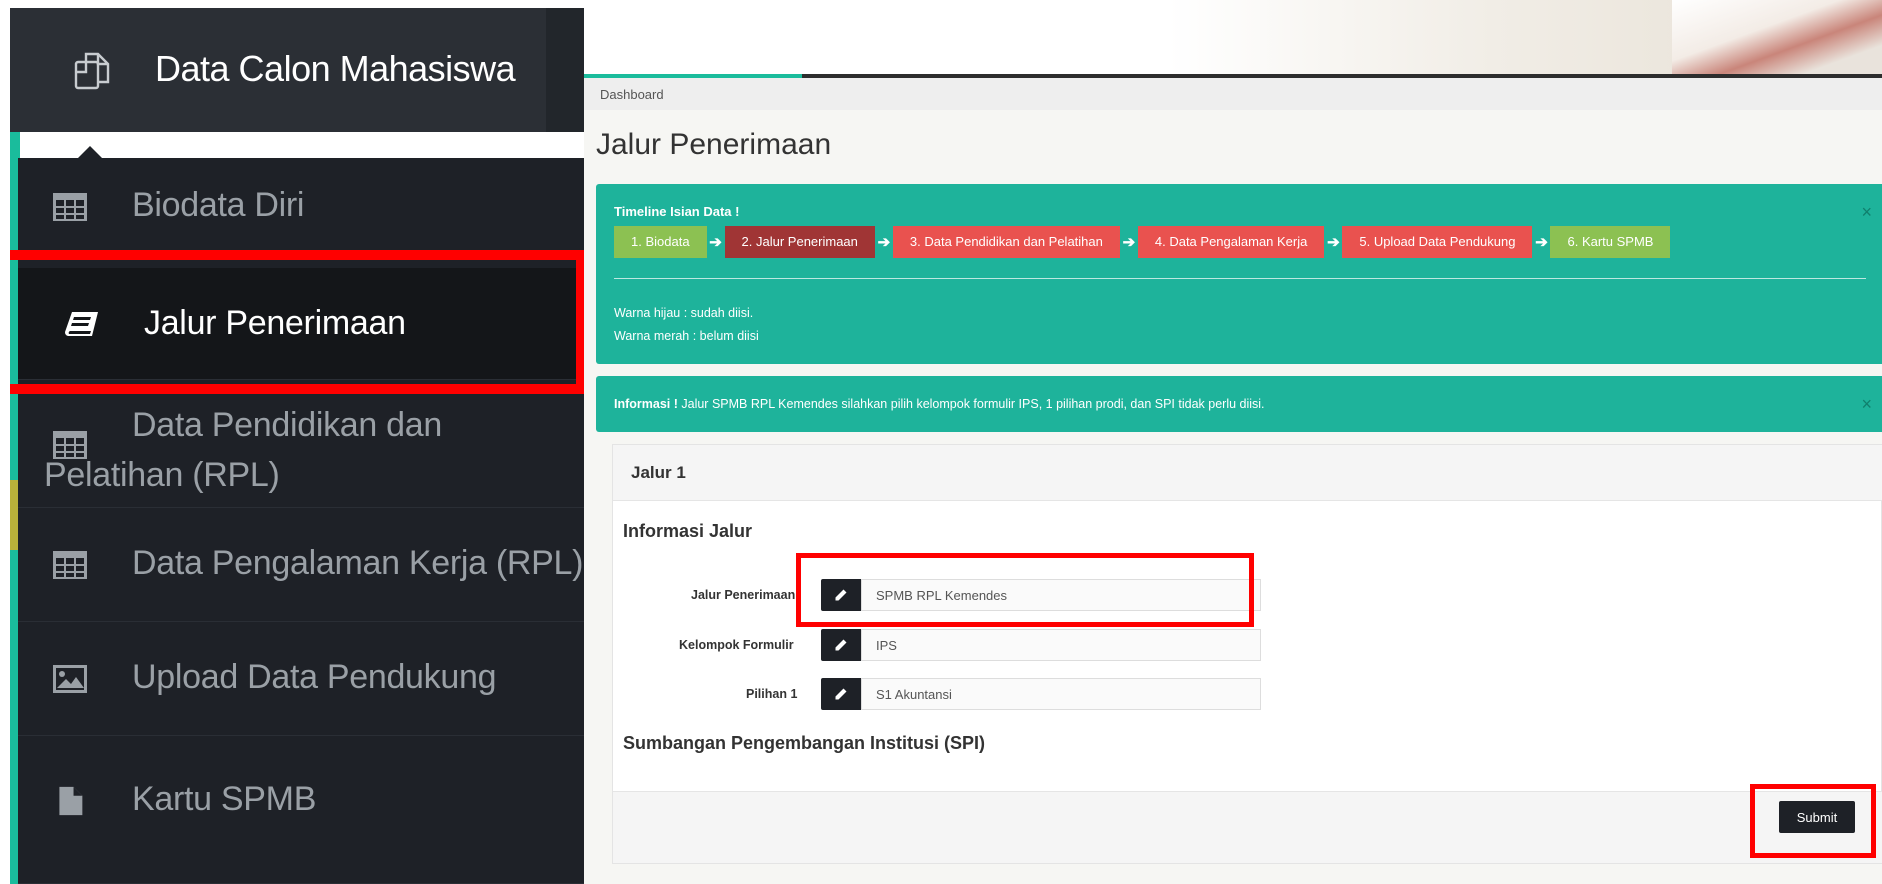 Image resolution: width=1882 pixels, height=884 pixels. I want to click on panel-footer, so click(1247, 827).